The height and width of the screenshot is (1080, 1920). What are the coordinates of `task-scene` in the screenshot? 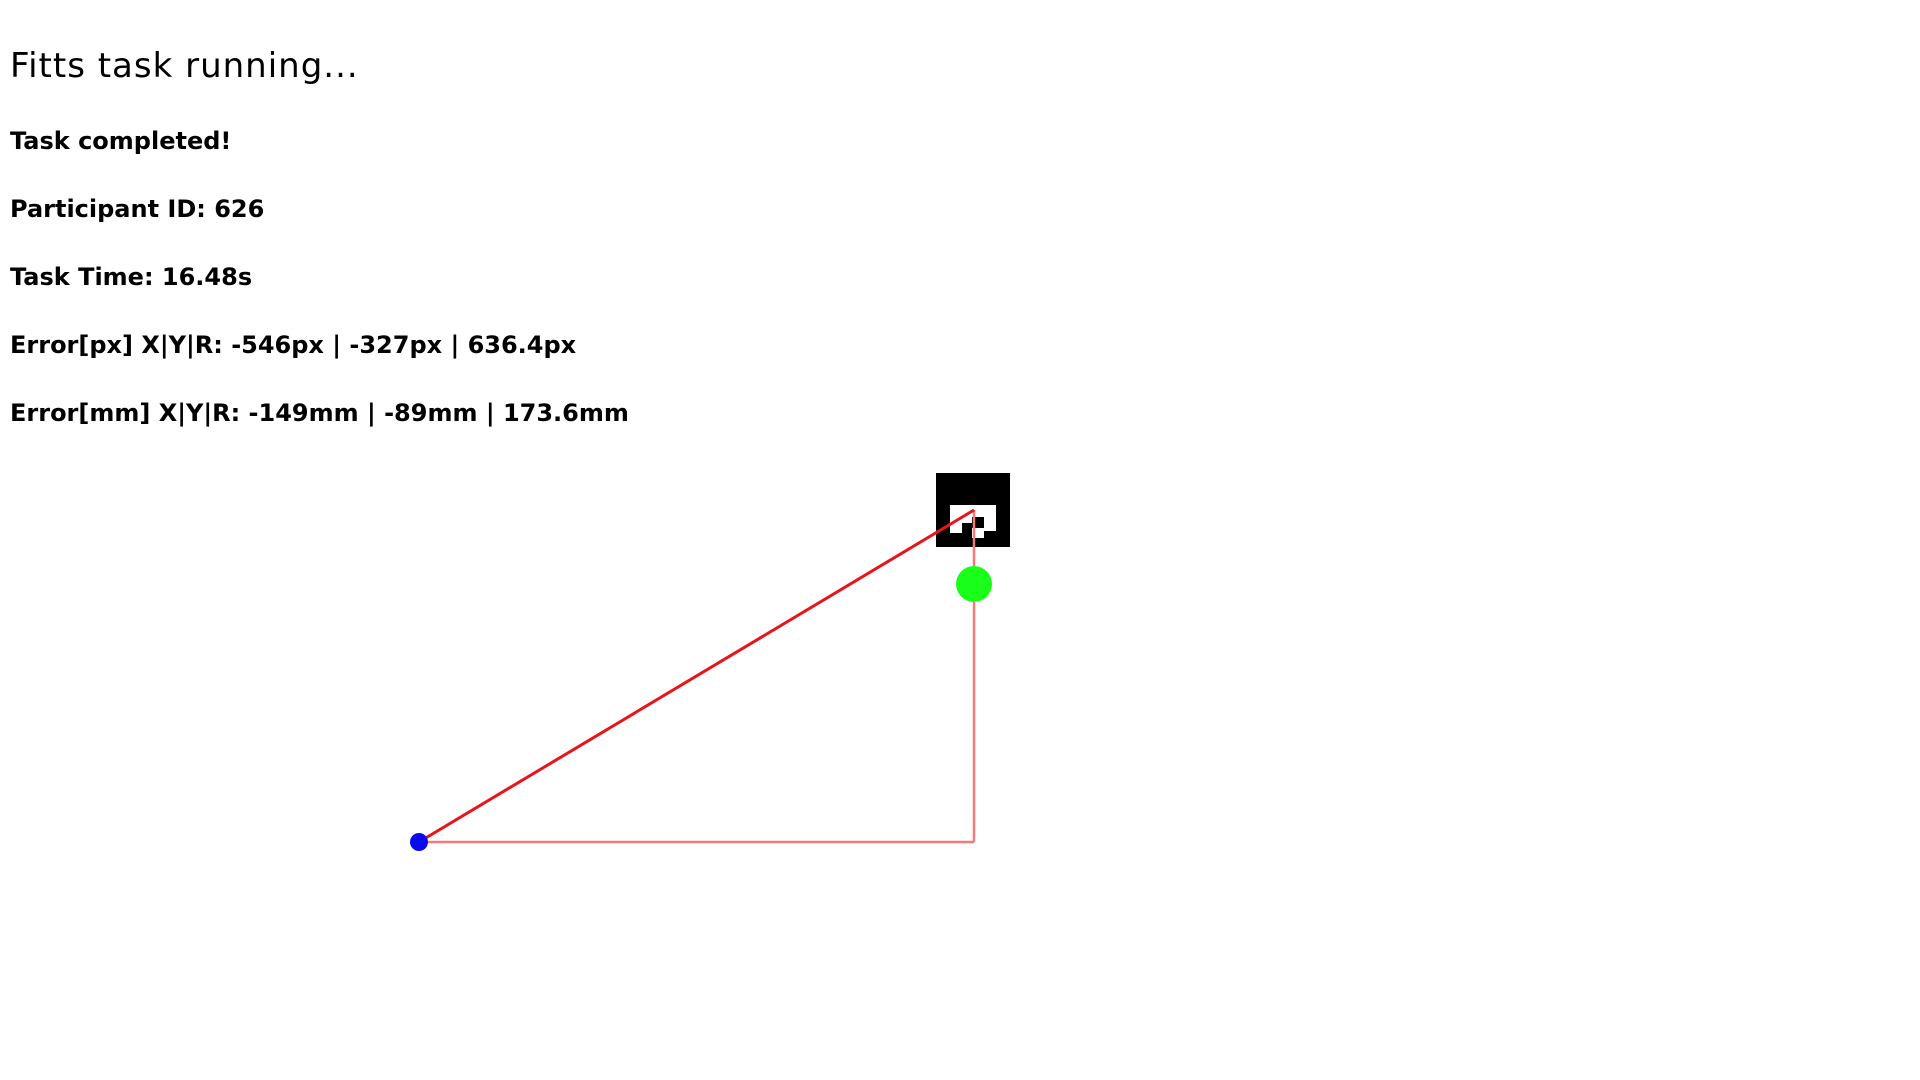 It's located at (710, 662).